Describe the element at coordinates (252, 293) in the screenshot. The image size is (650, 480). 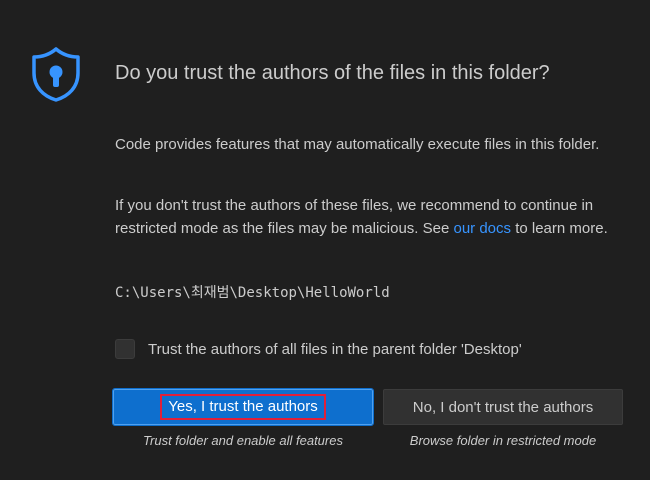
I see `folder-path: C:\Users\최재범\Desktop\HelloWorld` at that location.